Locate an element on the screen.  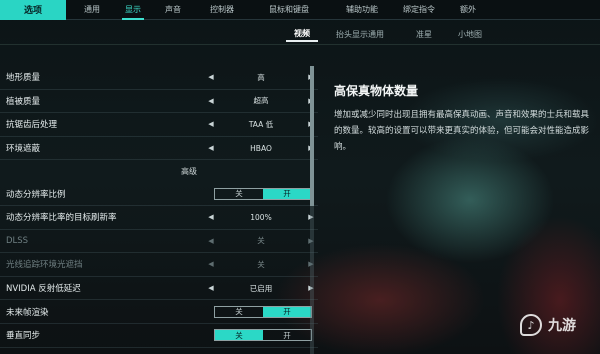
tab-controller: 控制器 is located at coordinates (222, 10).